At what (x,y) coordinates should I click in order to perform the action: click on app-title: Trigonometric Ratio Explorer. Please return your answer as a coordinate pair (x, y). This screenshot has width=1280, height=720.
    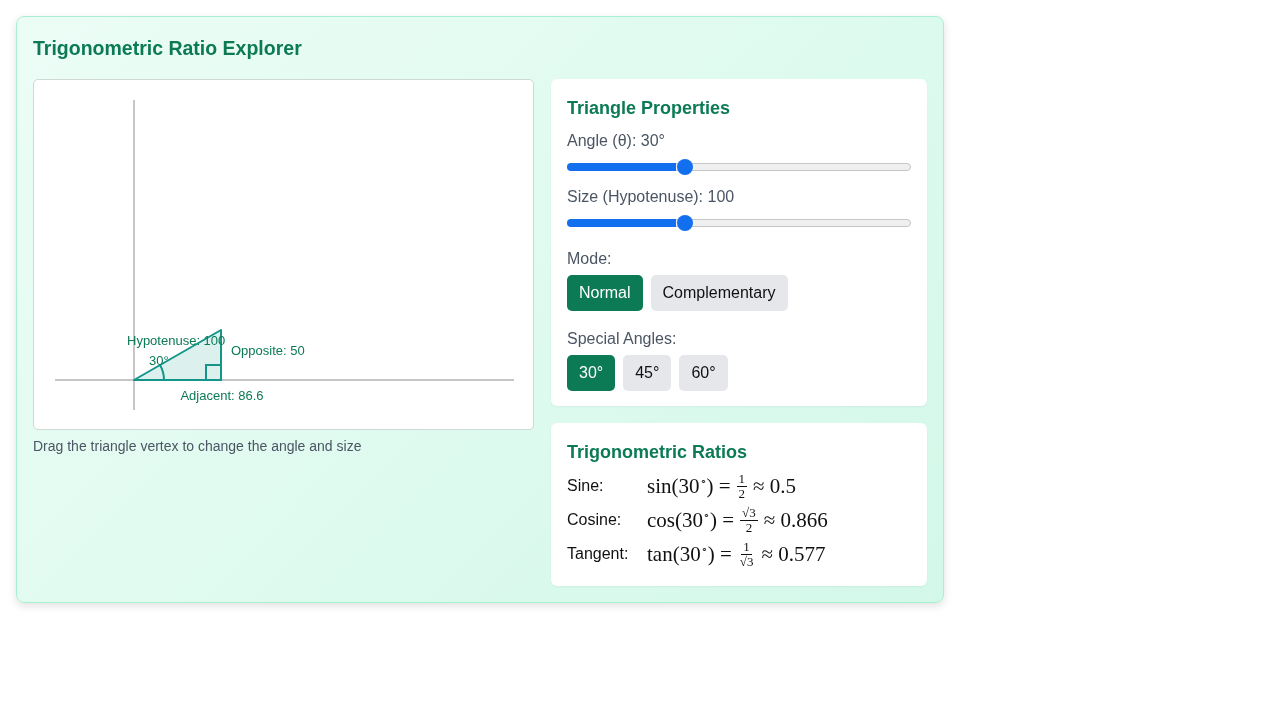
    Looking at the image, I should click on (168, 48).